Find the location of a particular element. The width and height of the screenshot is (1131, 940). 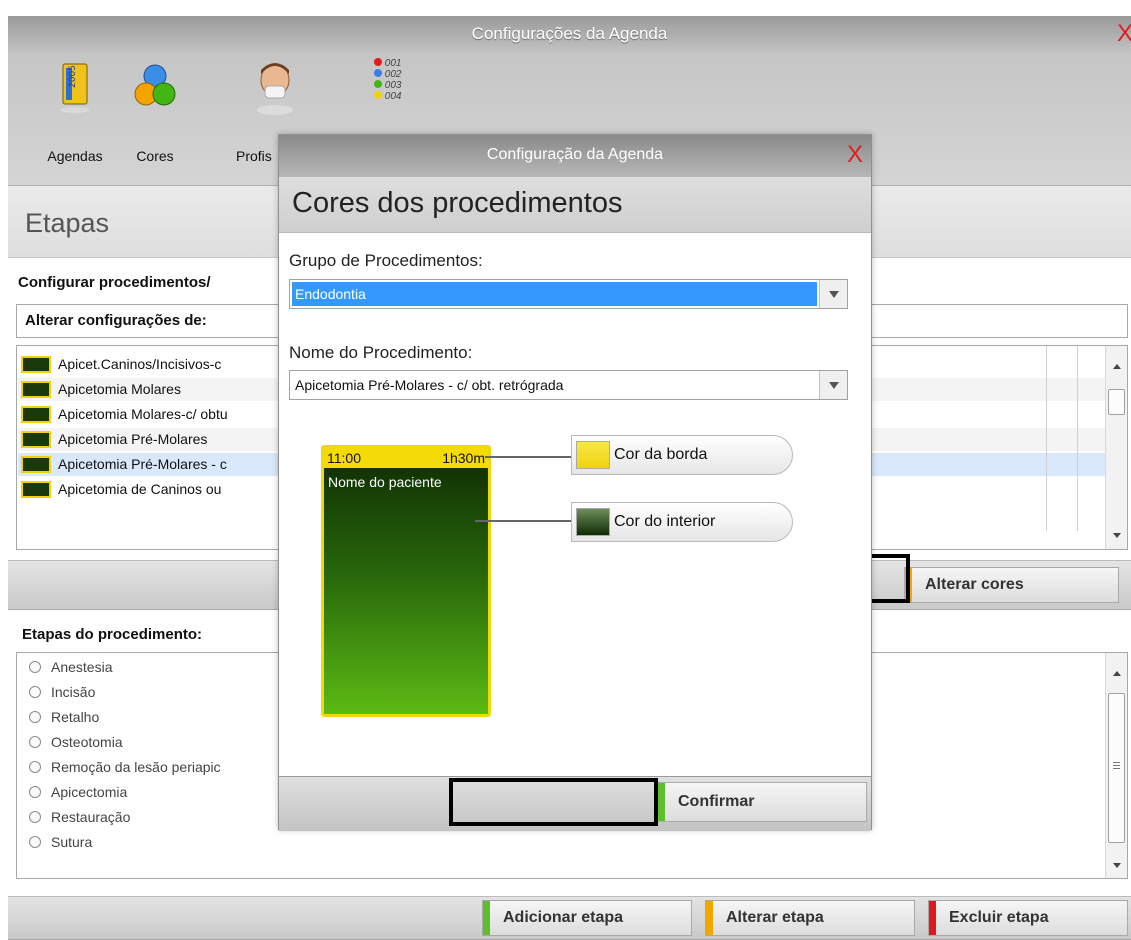

step-item: Remoção da lesão periapic is located at coordinates (125, 767).